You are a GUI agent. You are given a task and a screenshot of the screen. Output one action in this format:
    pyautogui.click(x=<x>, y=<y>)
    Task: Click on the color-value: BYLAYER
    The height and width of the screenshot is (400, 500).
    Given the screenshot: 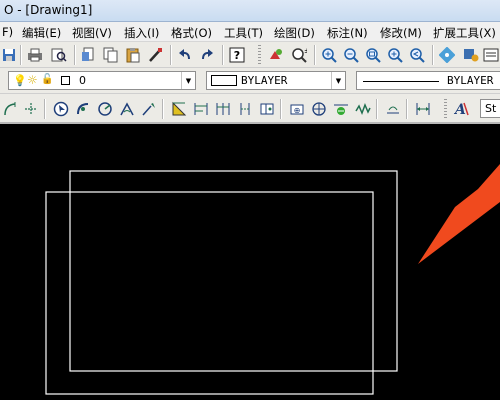 What is the action you would take?
    pyautogui.click(x=264, y=80)
    